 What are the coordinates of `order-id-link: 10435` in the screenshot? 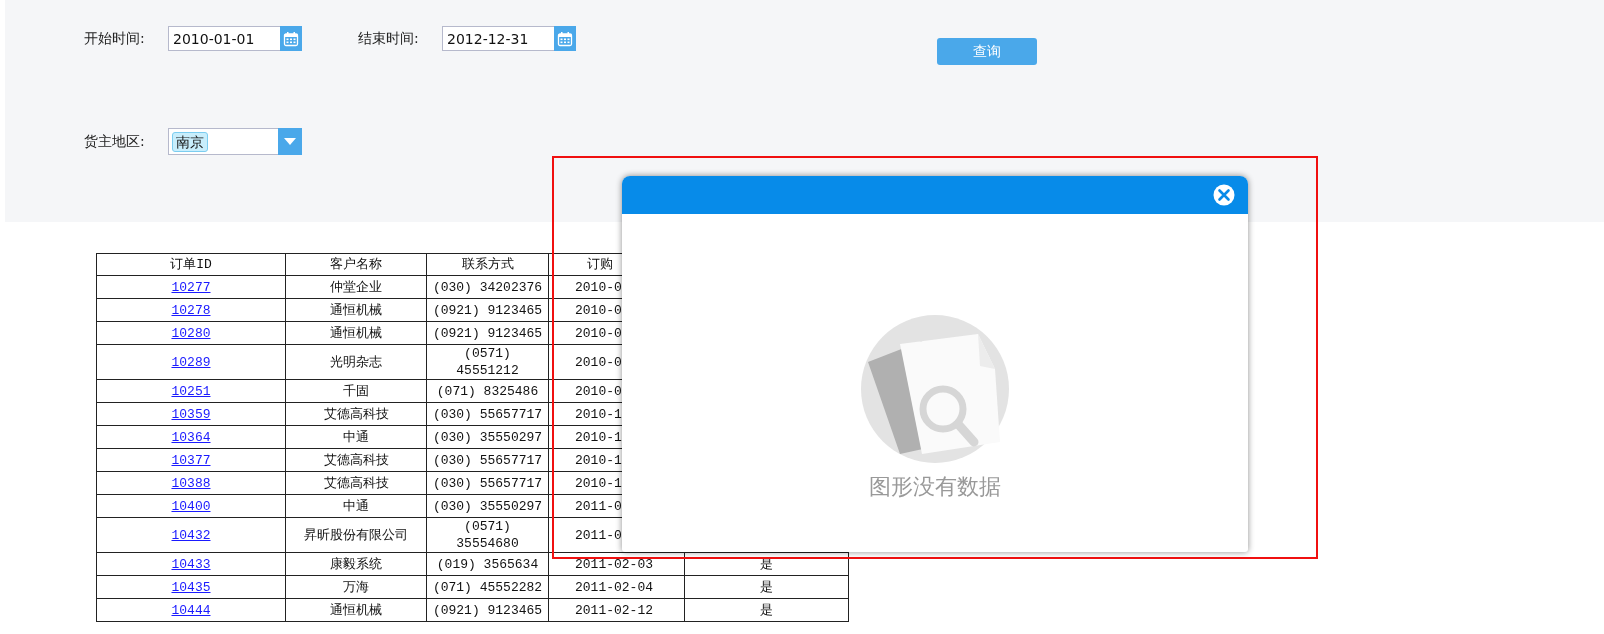 It's located at (191, 587).